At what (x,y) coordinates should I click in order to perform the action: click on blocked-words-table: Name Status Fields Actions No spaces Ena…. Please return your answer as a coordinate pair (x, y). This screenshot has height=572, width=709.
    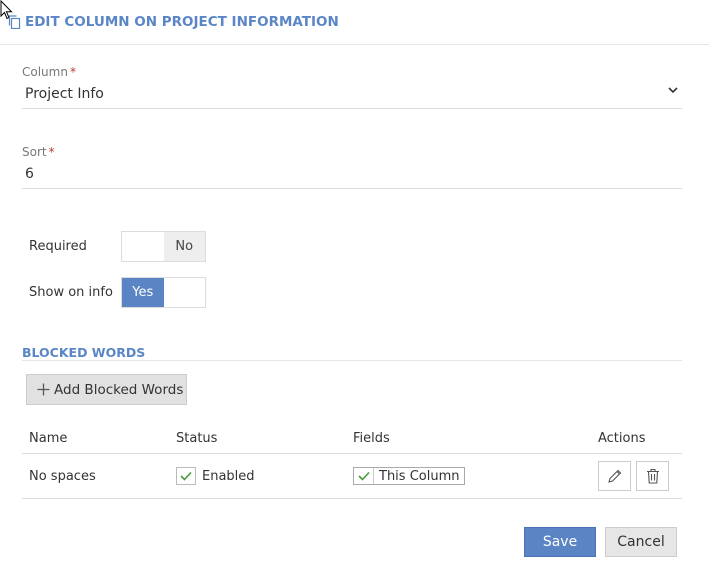
    Looking at the image, I should click on (352, 461).